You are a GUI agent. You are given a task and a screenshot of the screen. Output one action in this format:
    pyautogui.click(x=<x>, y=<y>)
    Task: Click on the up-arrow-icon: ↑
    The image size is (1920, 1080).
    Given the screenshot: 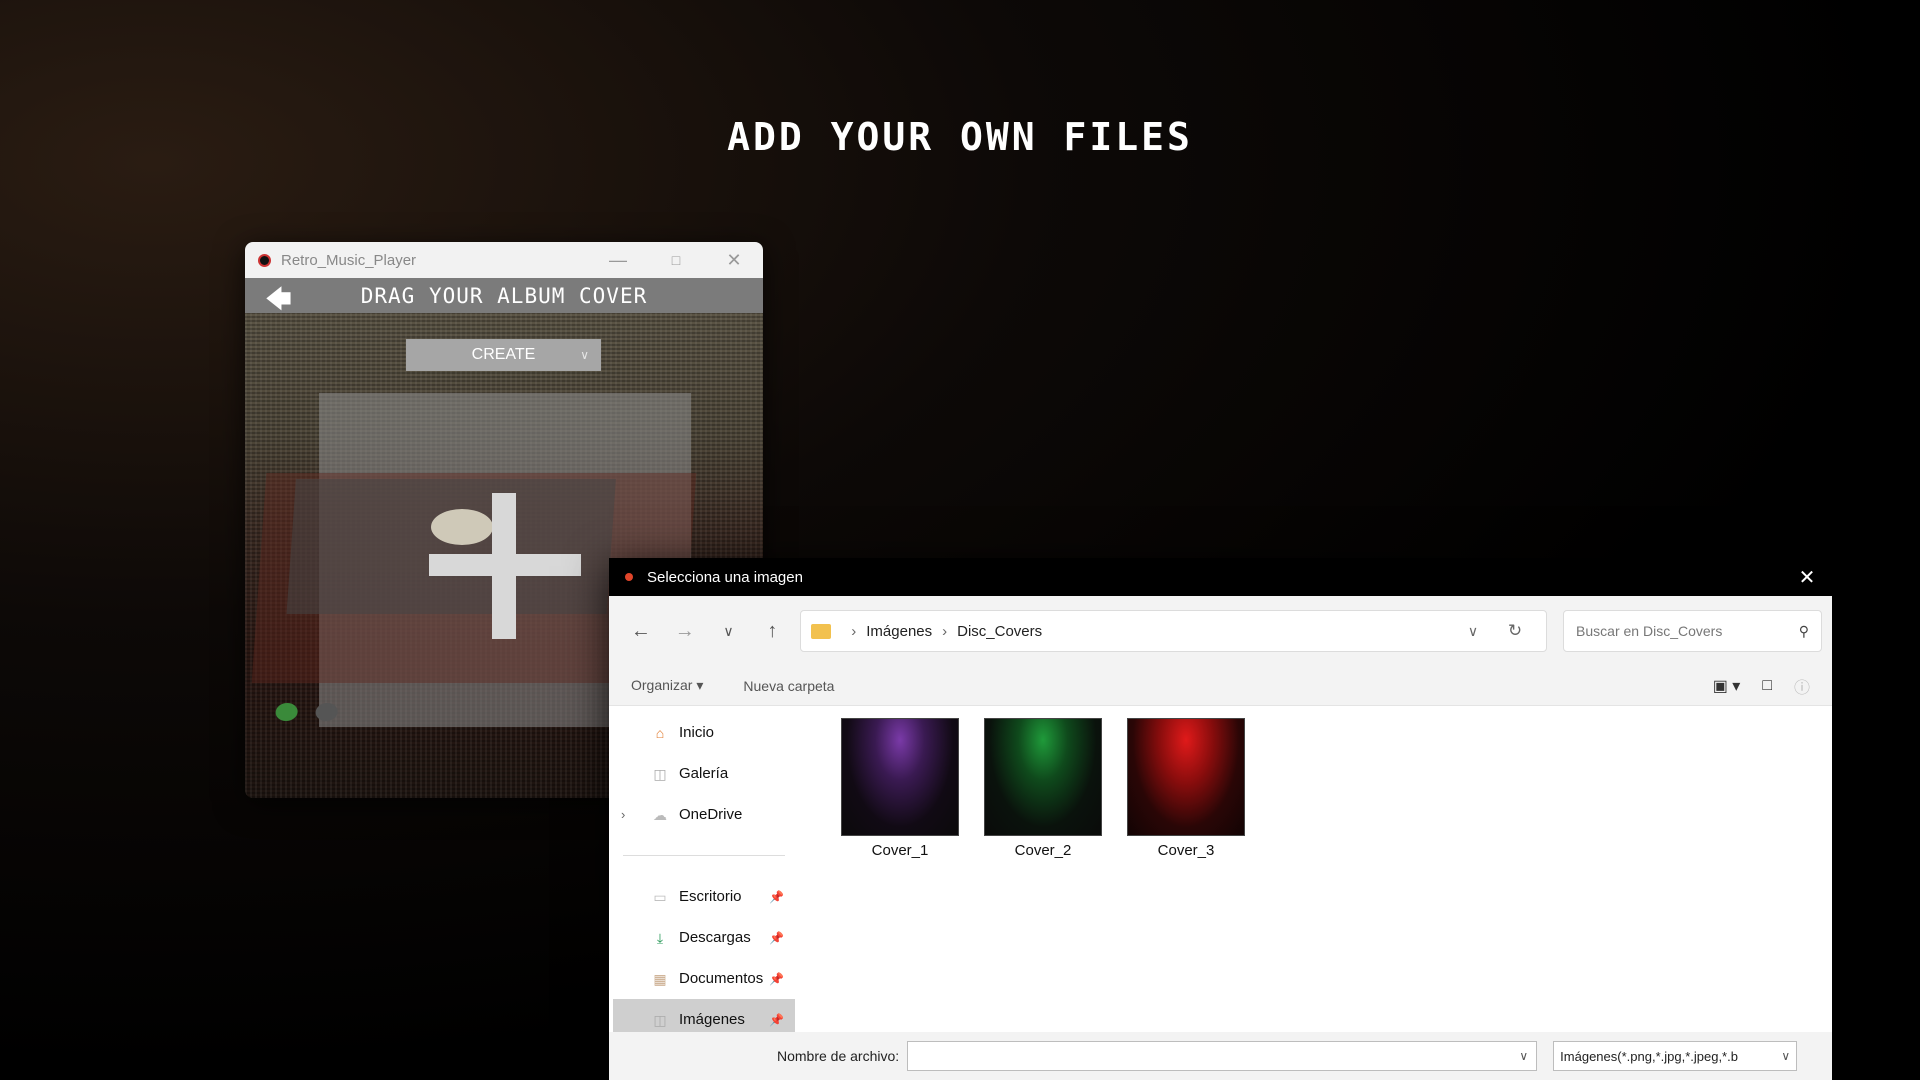 What is the action you would take?
    pyautogui.click(x=772, y=631)
    